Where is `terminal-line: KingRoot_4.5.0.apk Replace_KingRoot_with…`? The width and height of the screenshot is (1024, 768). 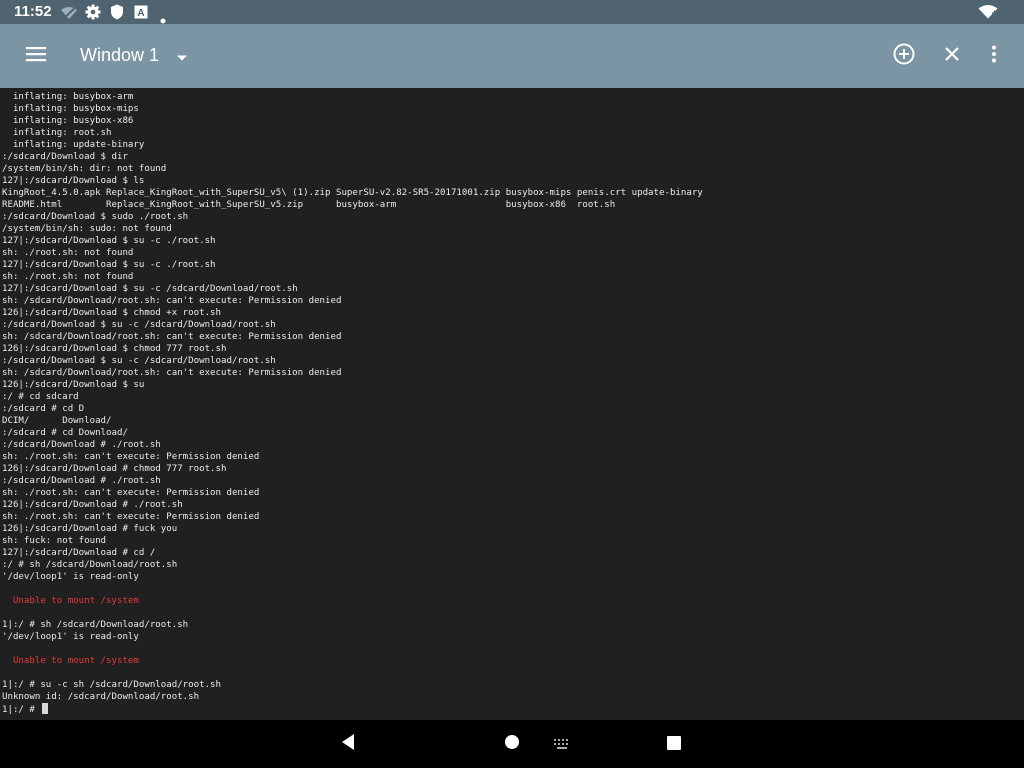 terminal-line: KingRoot_4.5.0.apk Replace_KingRoot_with… is located at coordinates (352, 193).